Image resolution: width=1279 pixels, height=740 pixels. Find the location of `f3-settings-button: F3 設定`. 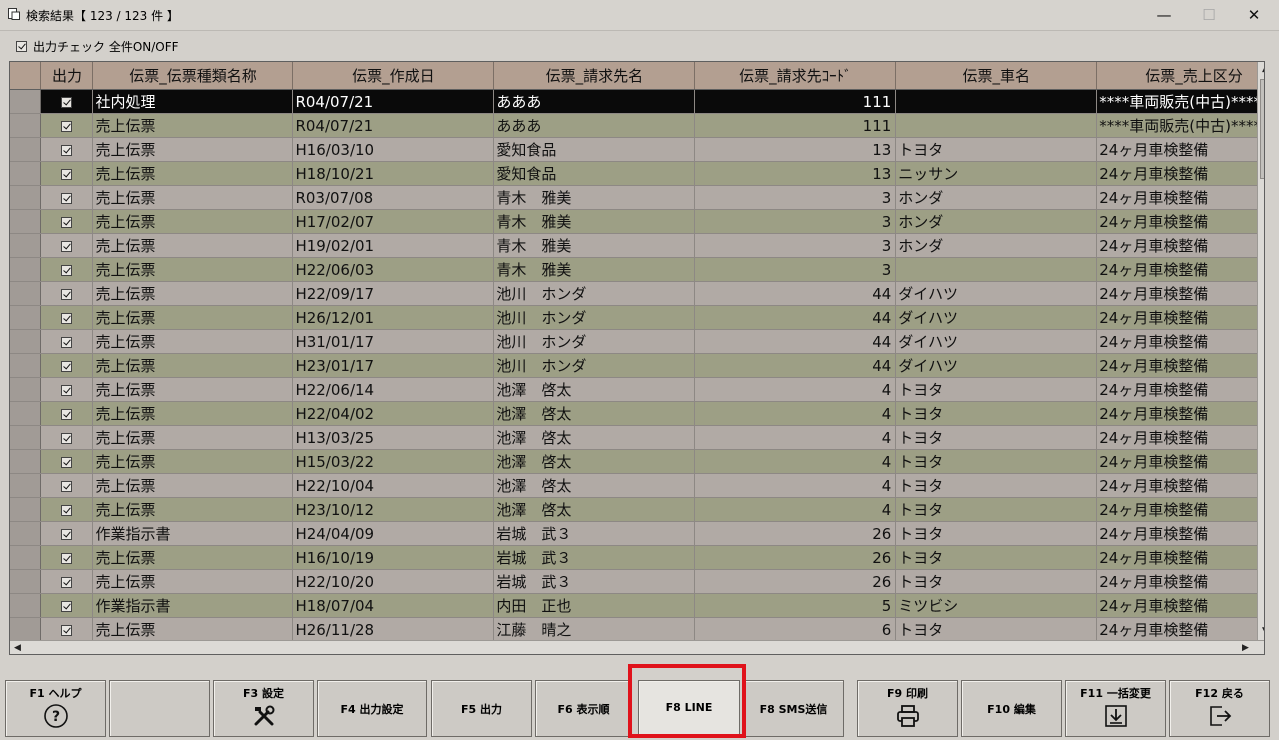

f3-settings-button: F3 設定 is located at coordinates (263, 708).